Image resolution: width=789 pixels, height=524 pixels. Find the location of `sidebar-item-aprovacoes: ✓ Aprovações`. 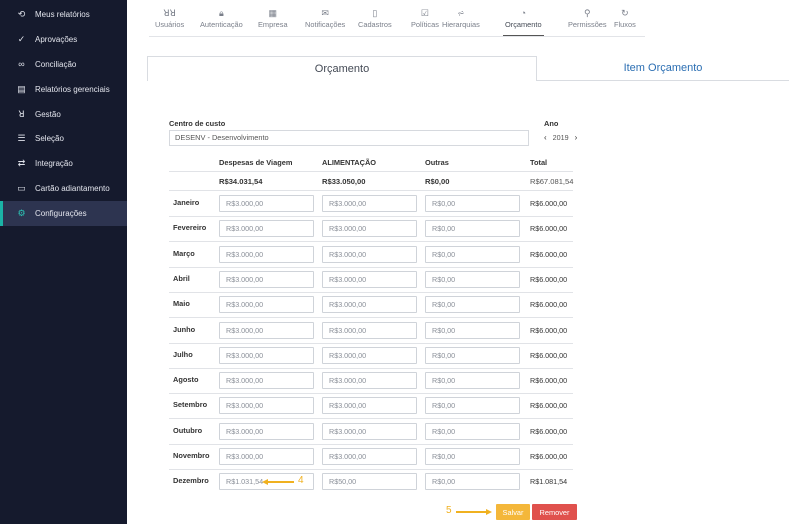

sidebar-item-aprovacoes: ✓ Aprovações is located at coordinates (63, 39).